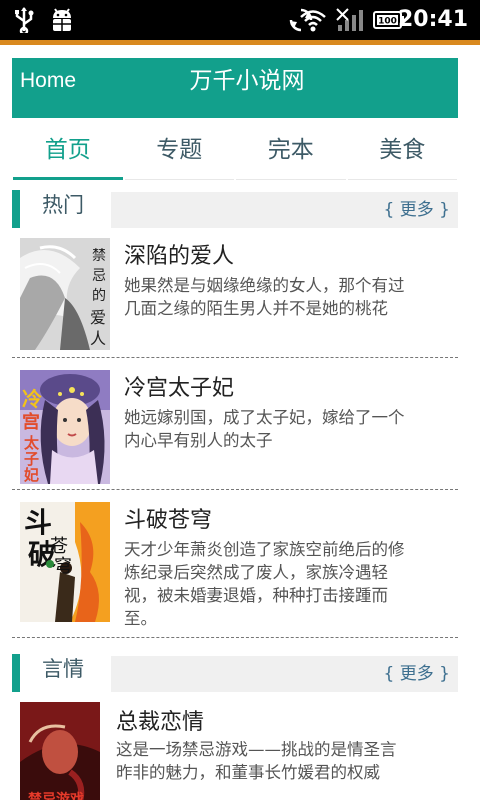  What do you see at coordinates (235, 152) in the screenshot?
I see `nav-tabs: 首页 专题 完本 美食` at bounding box center [235, 152].